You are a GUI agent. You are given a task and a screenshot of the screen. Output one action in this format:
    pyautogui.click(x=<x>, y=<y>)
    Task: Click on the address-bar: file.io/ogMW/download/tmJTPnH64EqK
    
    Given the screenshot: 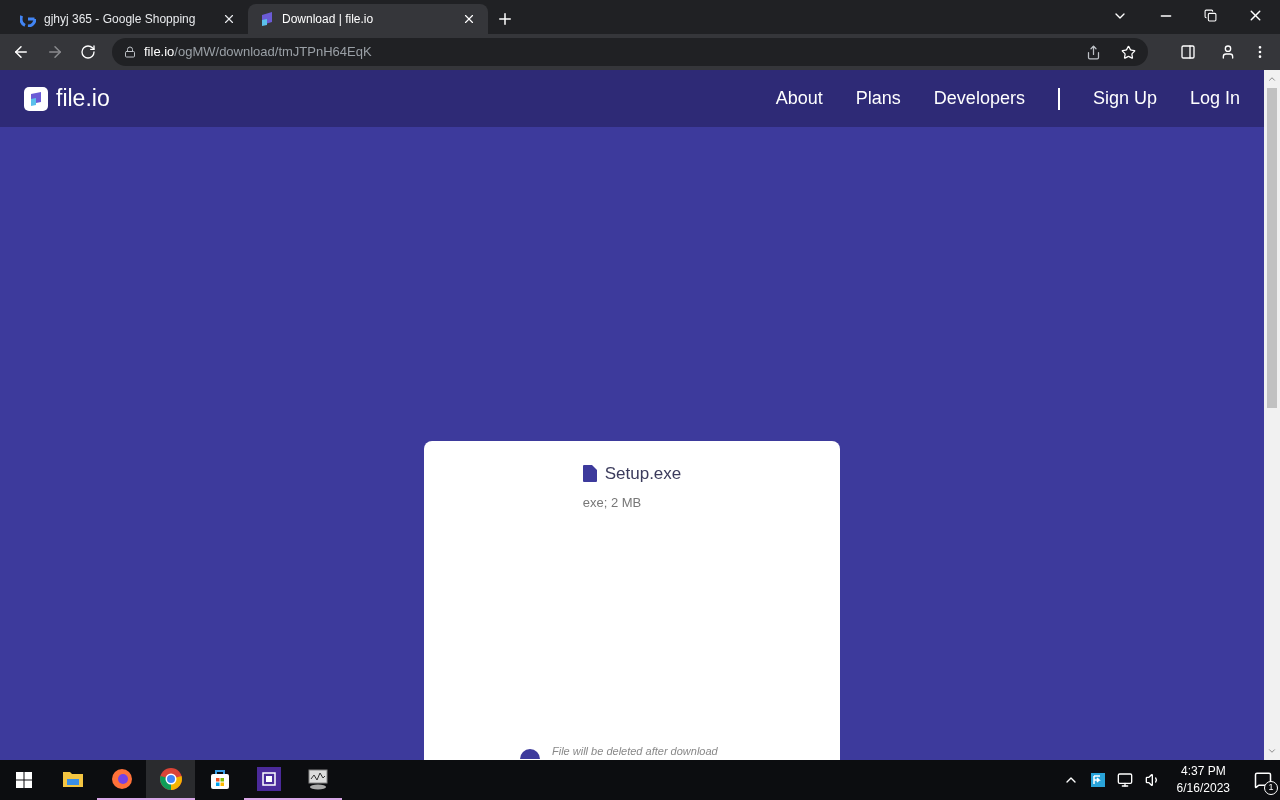 What is the action you would take?
    pyautogui.click(x=630, y=52)
    